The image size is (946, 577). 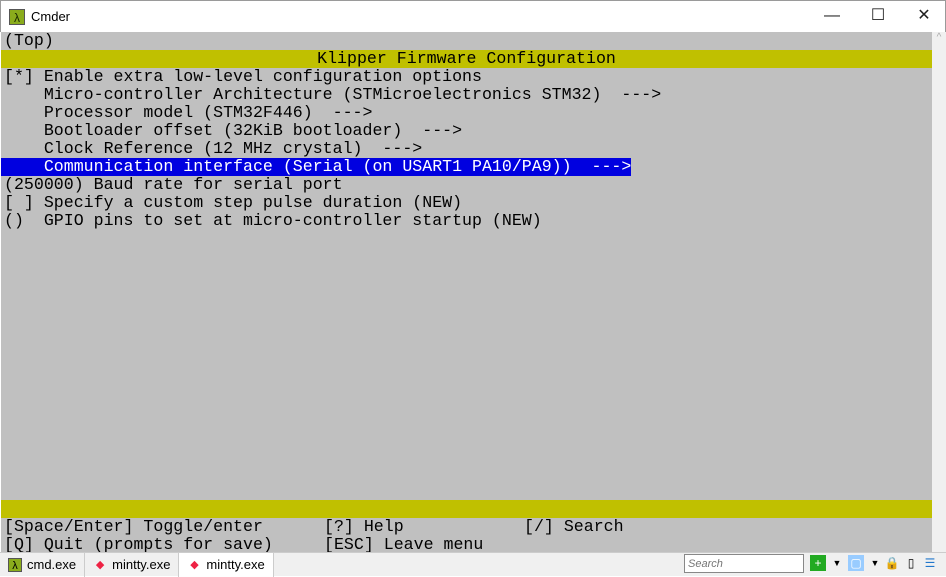 I want to click on tab-mintty-1: ◆ mintty.exe, so click(x=132, y=564).